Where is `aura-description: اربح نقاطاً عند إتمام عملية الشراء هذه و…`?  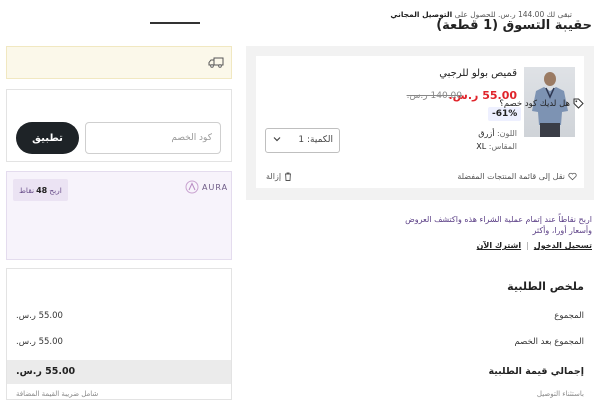
aura-description: اربح نقاطاً عند إتمام عملية الشراء هذه و… is located at coordinates (498, 225).